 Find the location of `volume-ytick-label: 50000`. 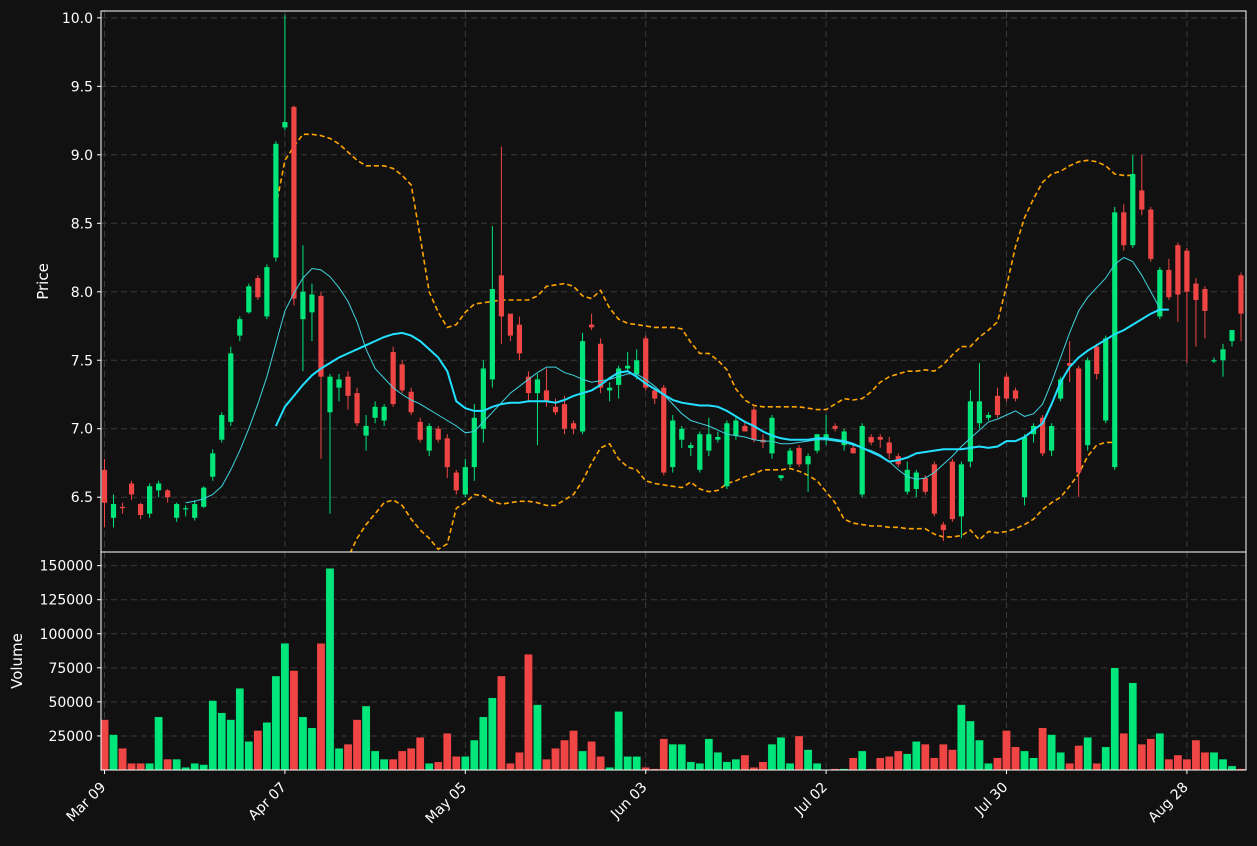

volume-ytick-label: 50000 is located at coordinates (70, 703).